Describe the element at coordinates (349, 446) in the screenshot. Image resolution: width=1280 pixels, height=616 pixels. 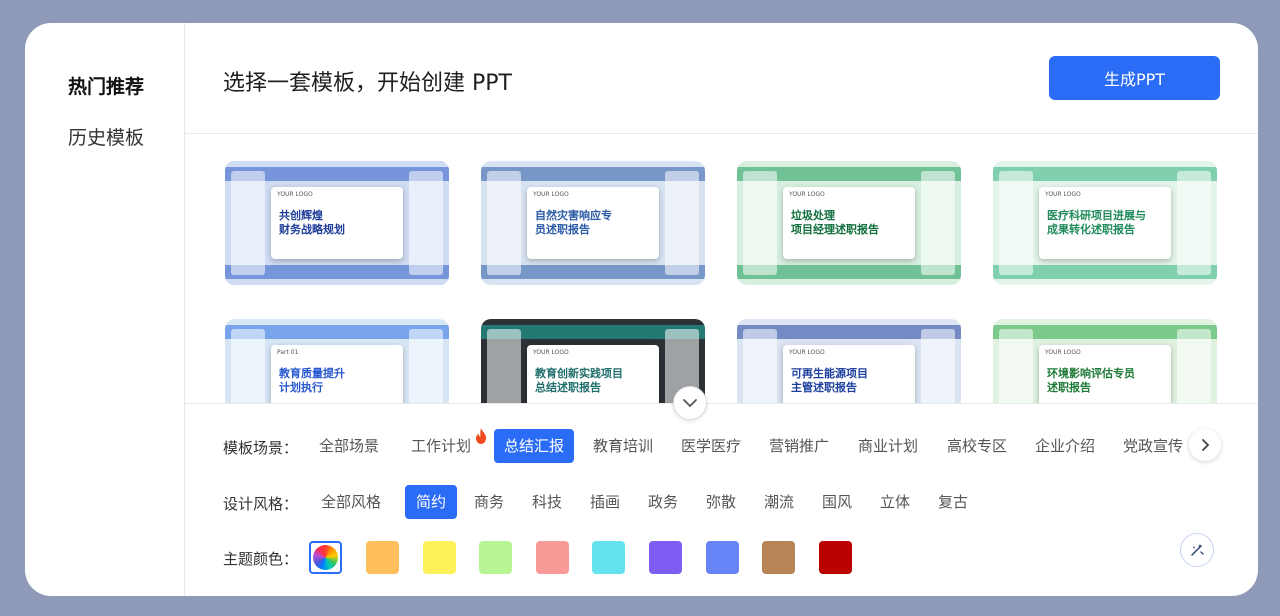
I see `scene-chip: 全部场景` at that location.